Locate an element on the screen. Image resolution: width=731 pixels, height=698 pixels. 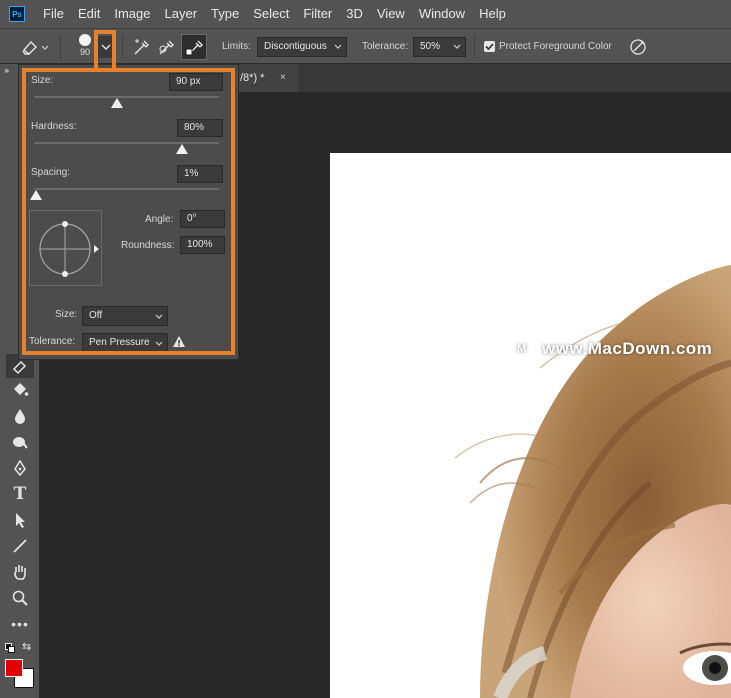
stylus-pressure-icon is located at coordinates (638, 47).